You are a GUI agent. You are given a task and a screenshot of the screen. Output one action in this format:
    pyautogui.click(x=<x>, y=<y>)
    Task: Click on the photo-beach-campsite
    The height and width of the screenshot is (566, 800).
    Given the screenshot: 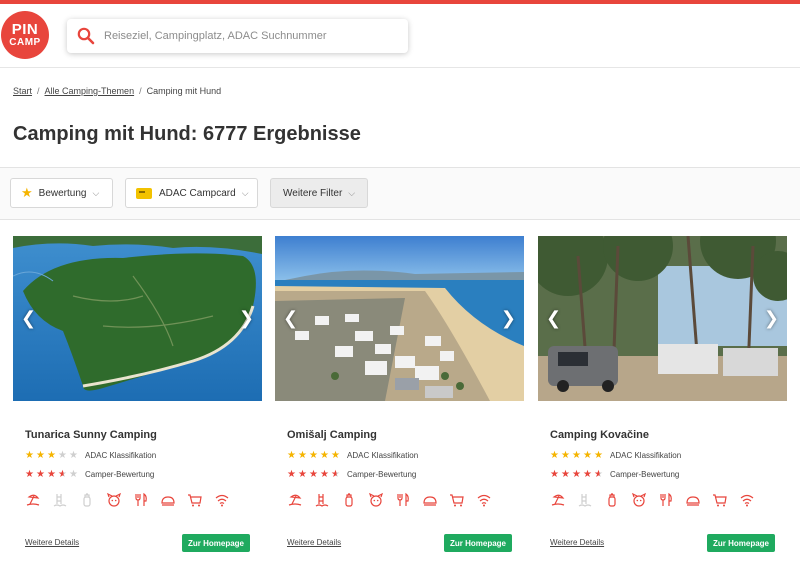 What is the action you would take?
    pyautogui.click(x=399, y=318)
    